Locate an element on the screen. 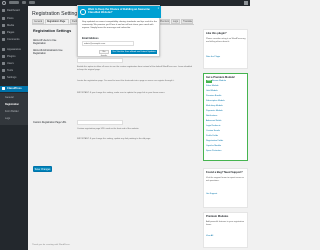  menu-label: Comments is located at coordinates (13, 40).